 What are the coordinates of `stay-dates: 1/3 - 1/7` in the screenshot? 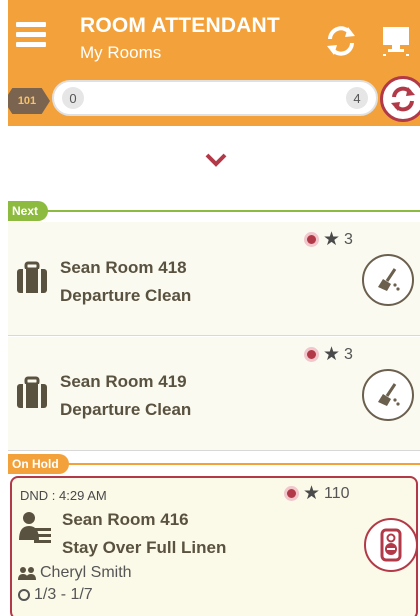 It's located at (55, 595).